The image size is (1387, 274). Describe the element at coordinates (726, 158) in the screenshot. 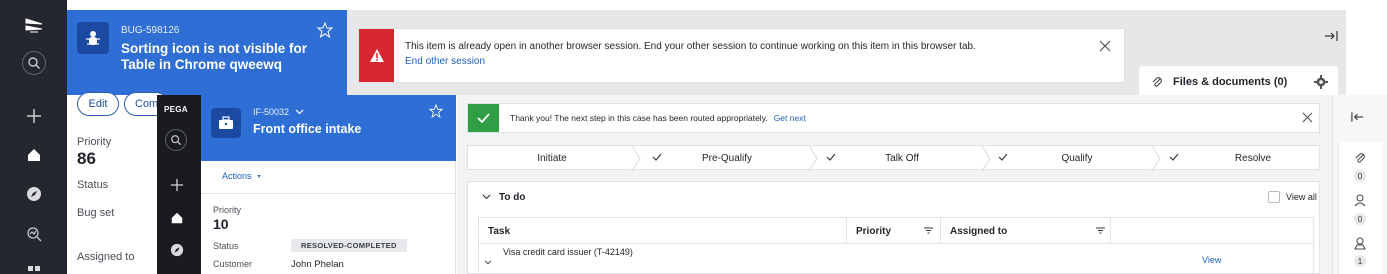

I see `stage-pre-qualify: Pre-Qualify` at that location.